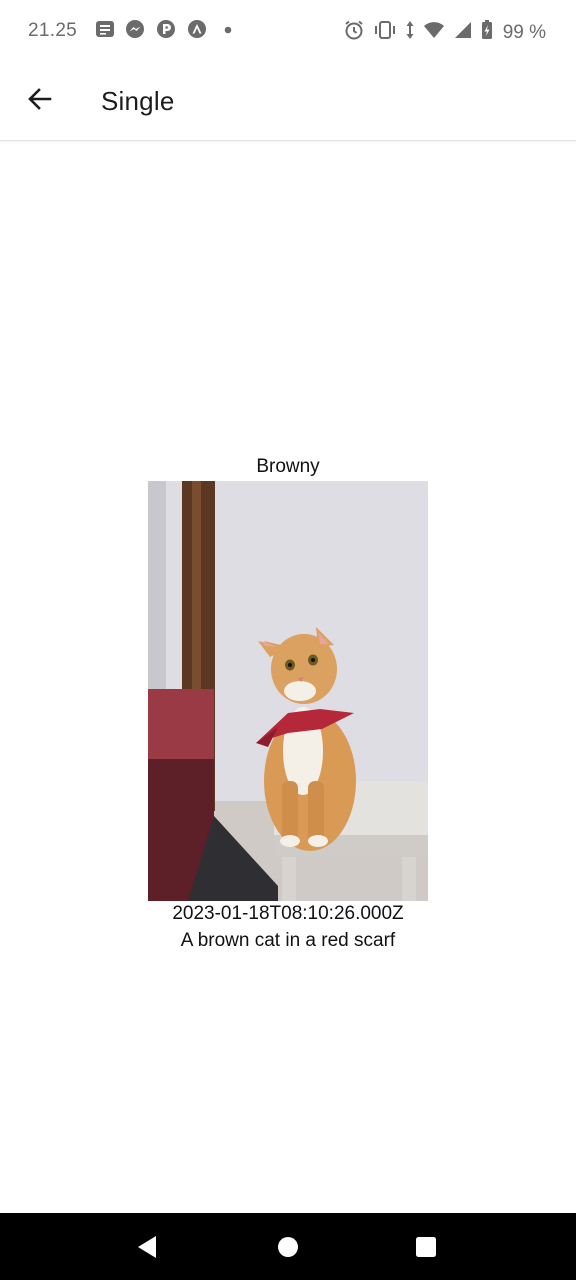 This screenshot has width=576, height=1280. What do you see at coordinates (426, 1247) in the screenshot?
I see `recents-square-icon` at bounding box center [426, 1247].